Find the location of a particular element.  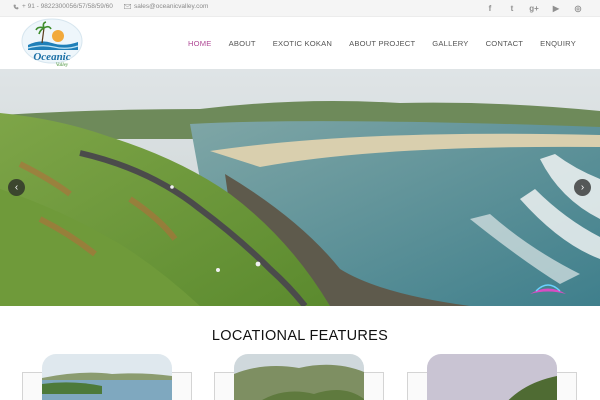

envelope-icon is located at coordinates (127, 6).